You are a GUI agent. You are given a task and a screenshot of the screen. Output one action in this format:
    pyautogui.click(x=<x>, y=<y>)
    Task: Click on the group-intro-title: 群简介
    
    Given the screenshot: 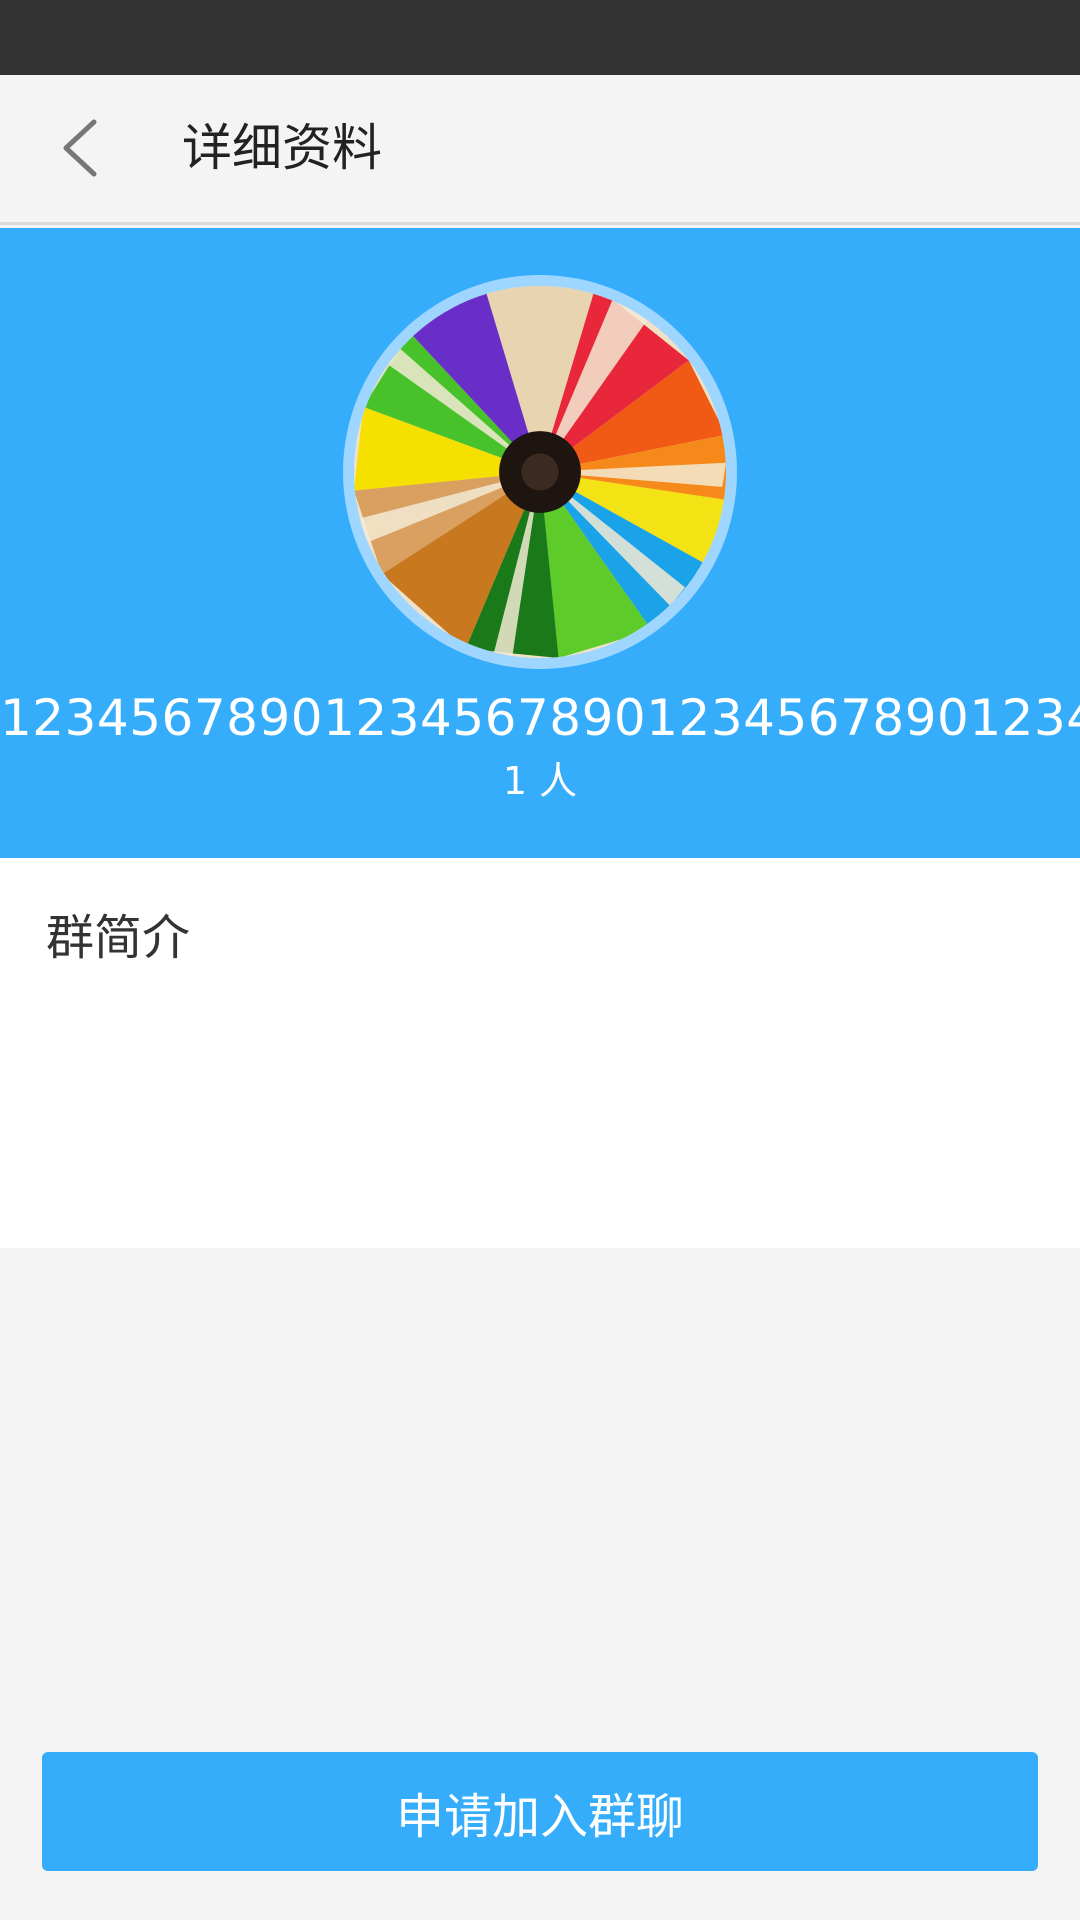 What is the action you would take?
    pyautogui.click(x=118, y=938)
    